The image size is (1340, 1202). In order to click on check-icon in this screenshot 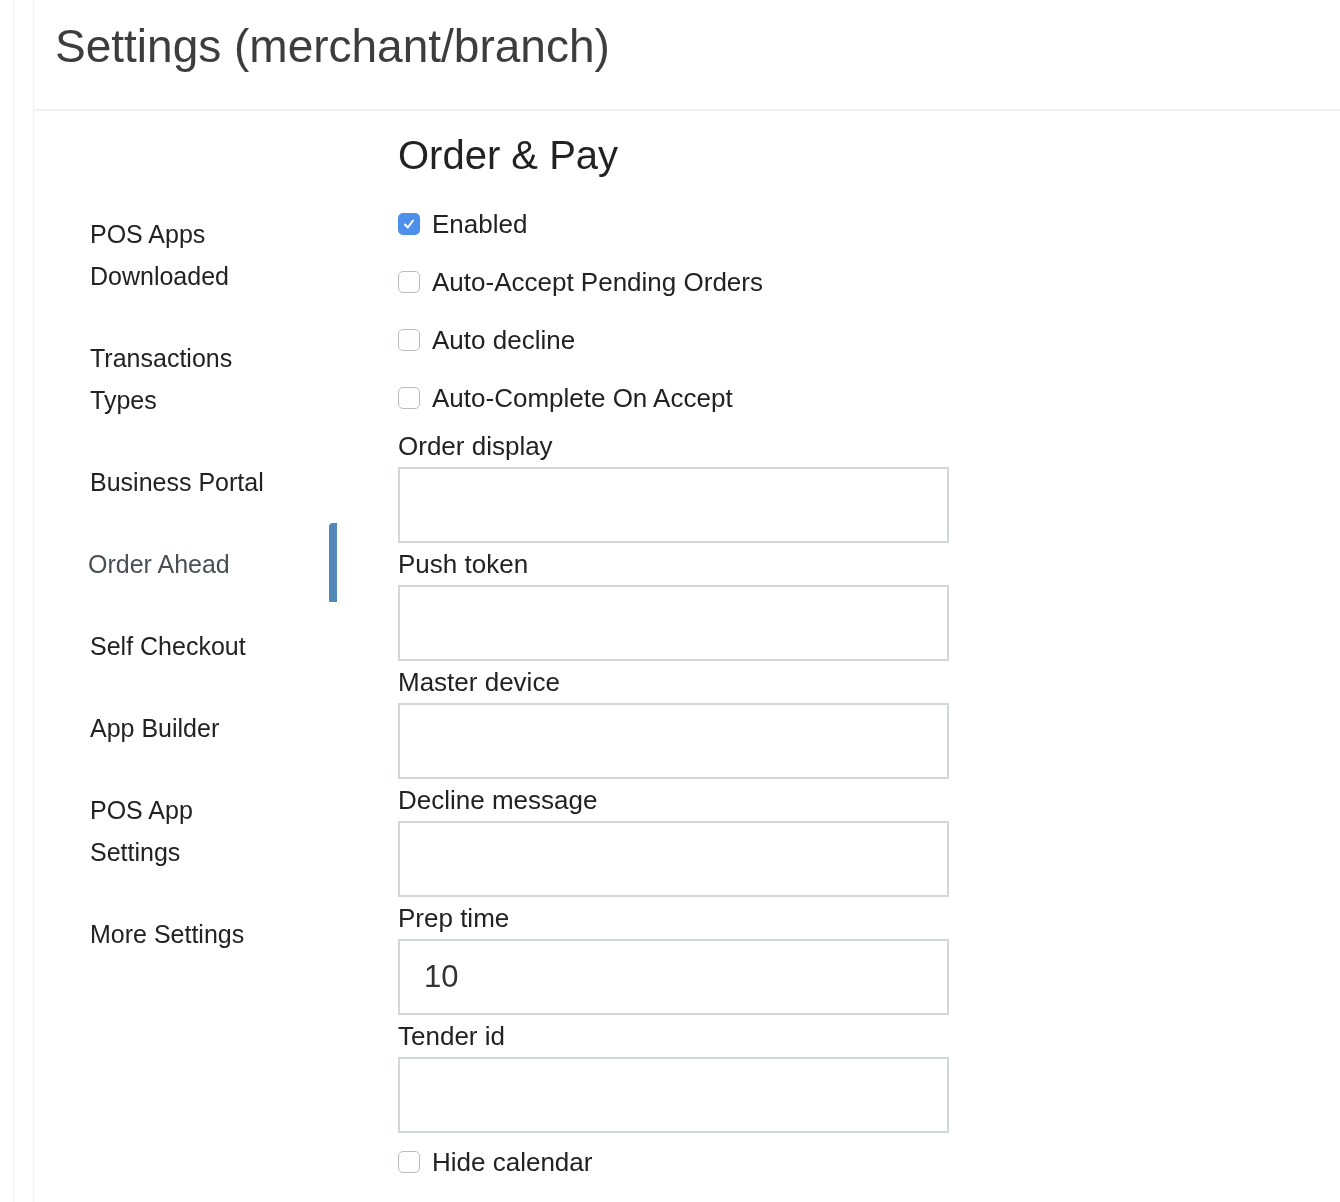, I will do `click(409, 224)`.